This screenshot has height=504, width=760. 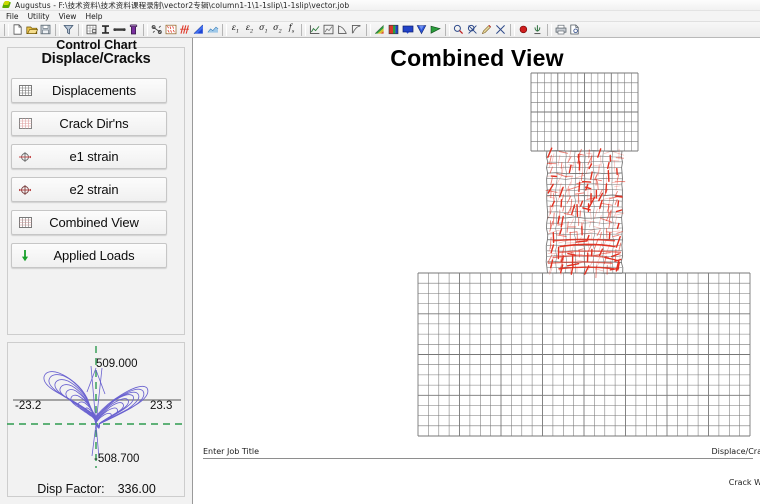 What do you see at coordinates (25, 123) in the screenshot?
I see `mesh-grid-pink-icon` at bounding box center [25, 123].